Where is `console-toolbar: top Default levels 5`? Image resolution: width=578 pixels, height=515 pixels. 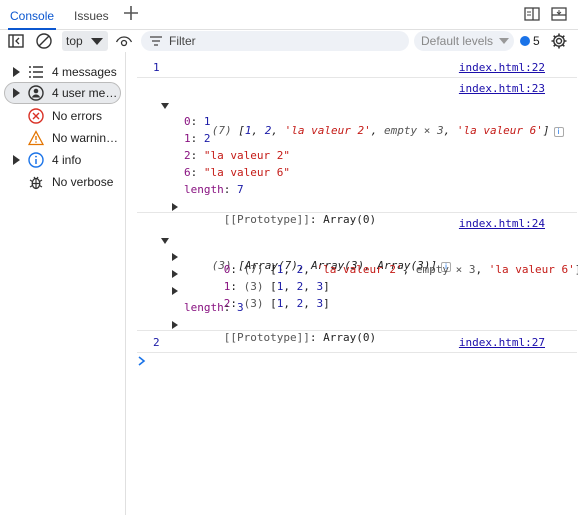
console-toolbar: top Default levels 5 is located at coordinates (289, 41).